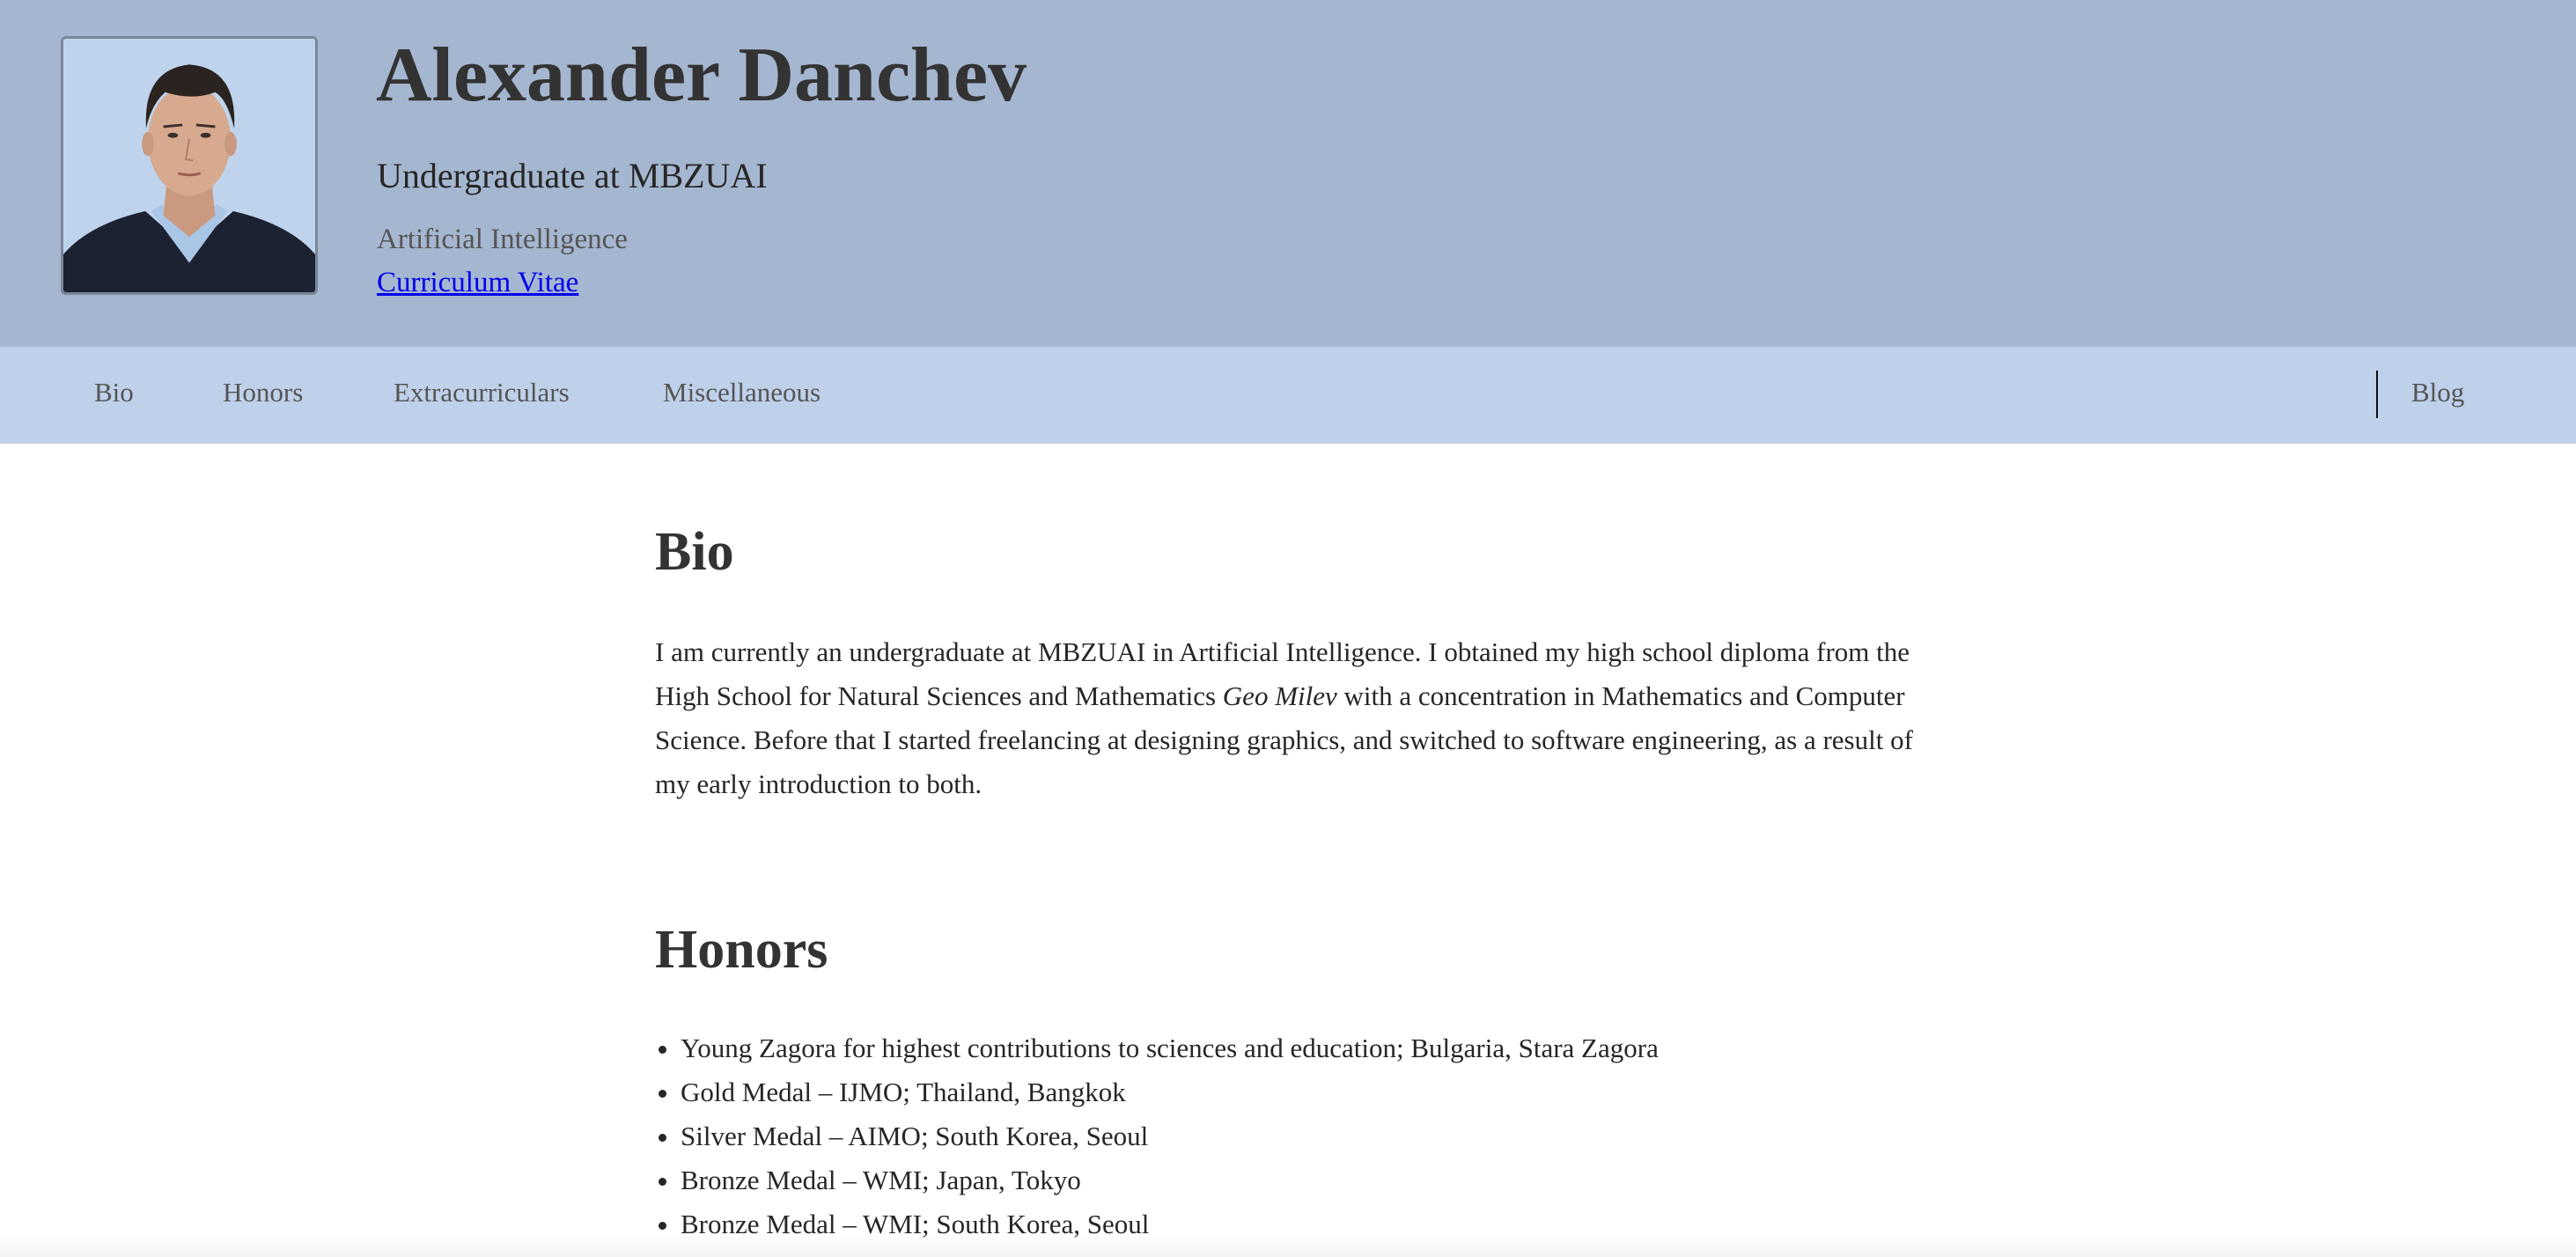 The image size is (2576, 1257). Describe the element at coordinates (572, 176) in the screenshot. I see `person-position: Undergraduate at MBZUAI` at that location.